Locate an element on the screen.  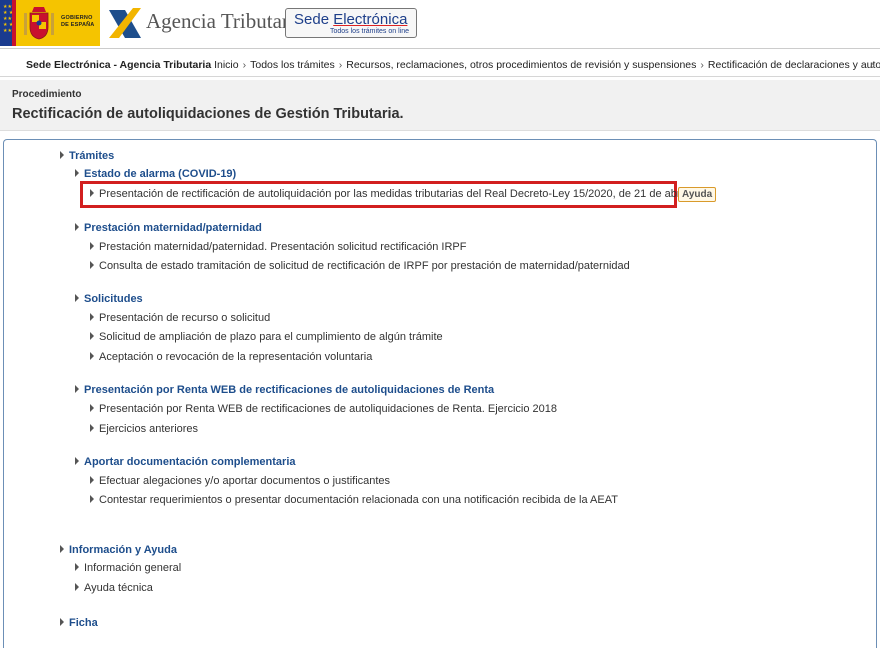
tree-item-ejercicios-anteriores: Ejercicios anteriores is located at coordinates (144, 429).